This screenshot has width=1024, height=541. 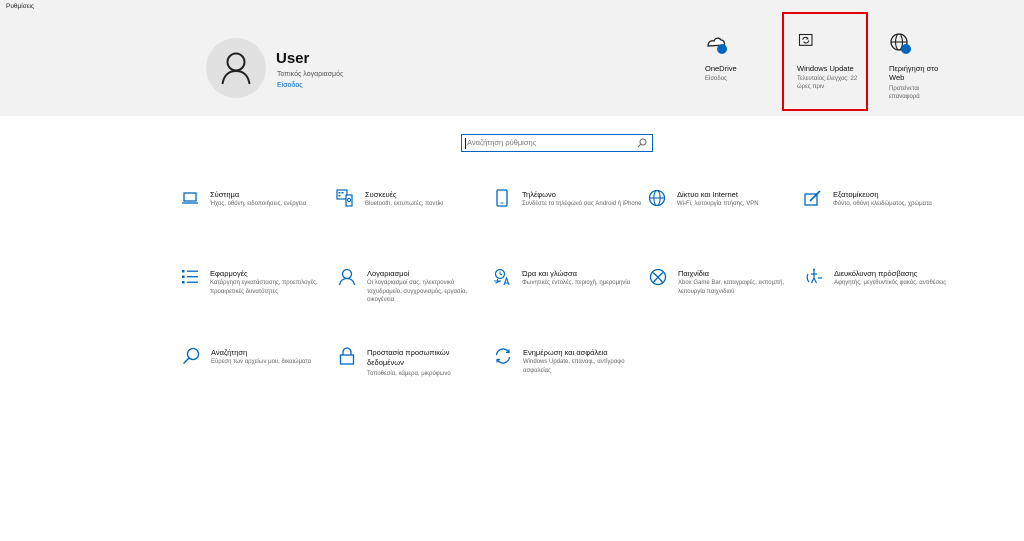 I want to click on category-title: Ώρα και γλώσσα, so click(x=549, y=273).